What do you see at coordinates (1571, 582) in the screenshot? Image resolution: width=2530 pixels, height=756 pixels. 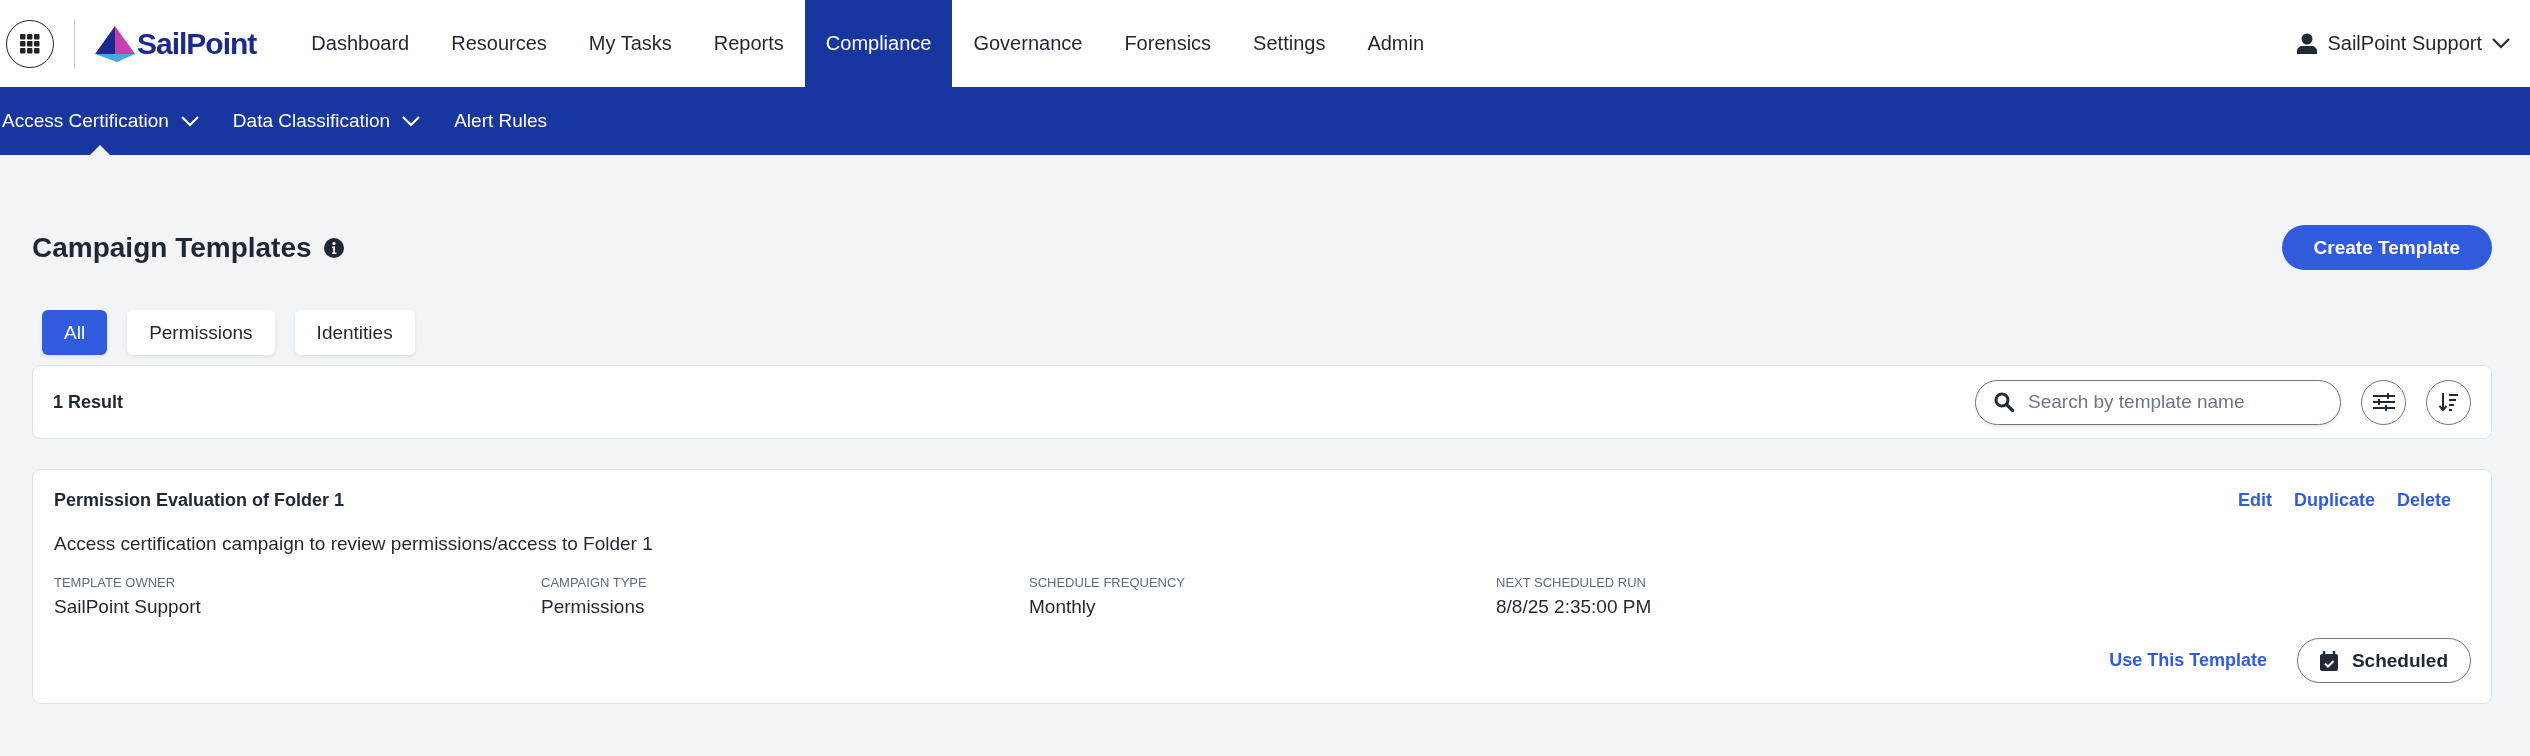 I see `field-label: NEXT SCHEDULED RUN` at bounding box center [1571, 582].